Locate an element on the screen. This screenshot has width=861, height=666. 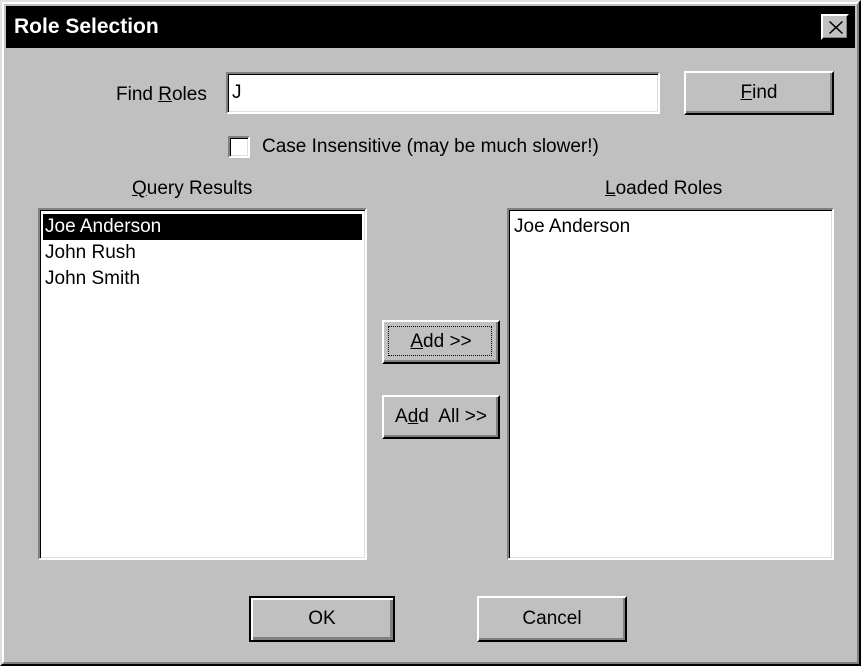
add-all-button-prefix: A is located at coordinates (401, 416).